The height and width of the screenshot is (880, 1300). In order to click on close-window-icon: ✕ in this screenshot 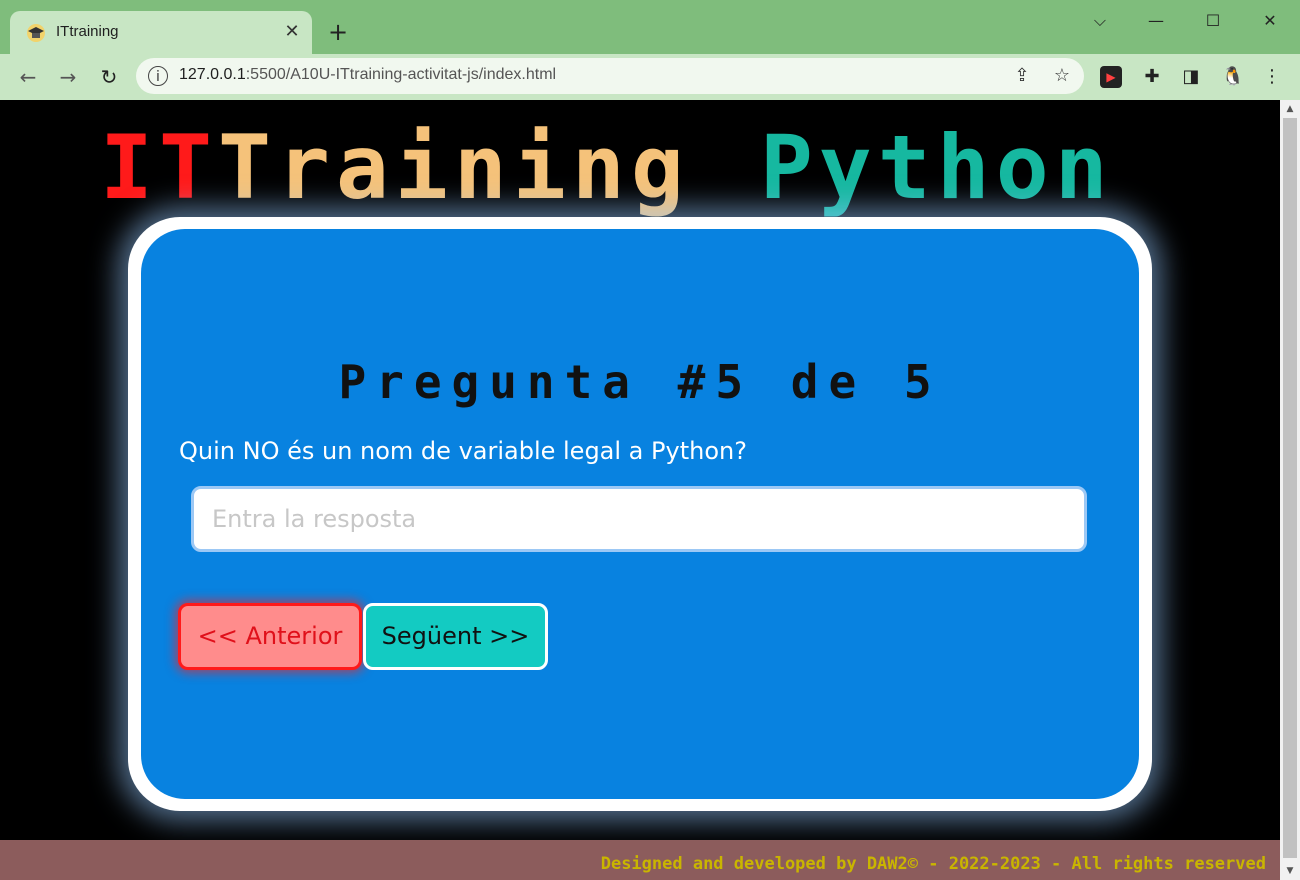, I will do `click(1270, 21)`.